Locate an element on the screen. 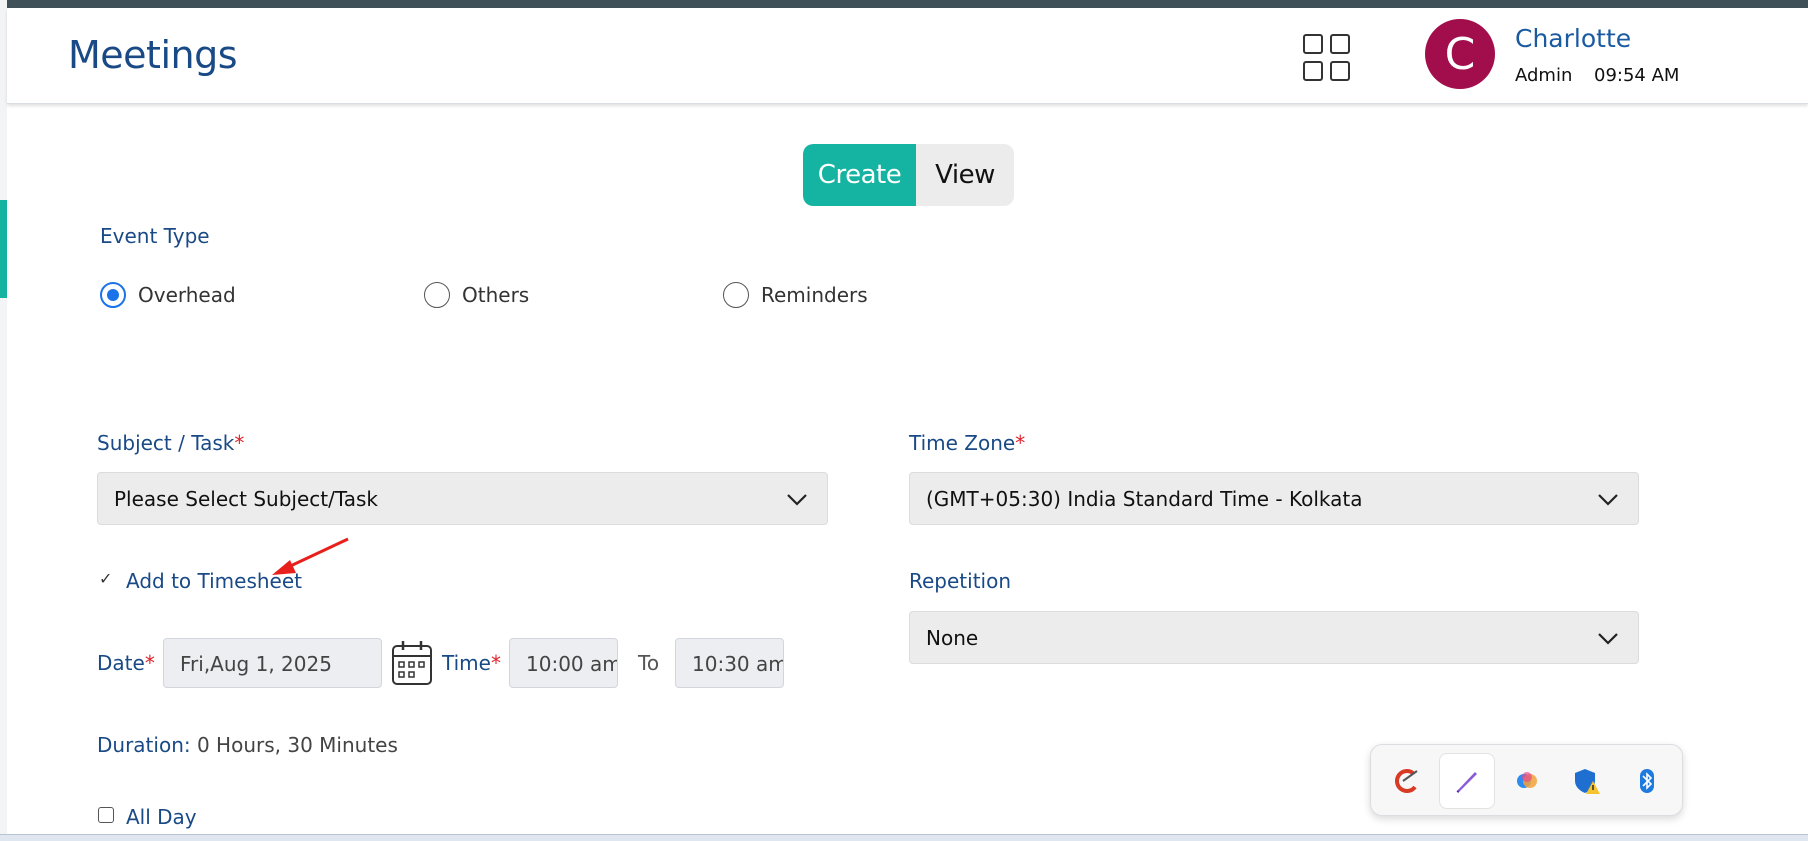 This screenshot has width=1808, height=841. event-type-label: Event Type is located at coordinates (155, 236).